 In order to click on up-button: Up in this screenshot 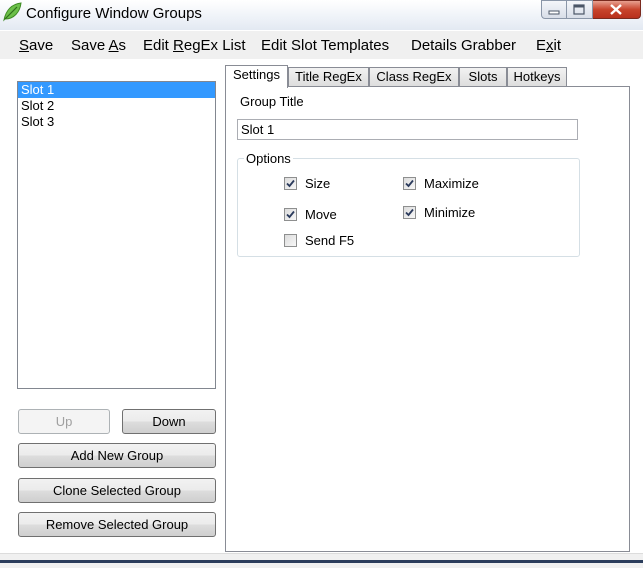, I will do `click(64, 421)`.